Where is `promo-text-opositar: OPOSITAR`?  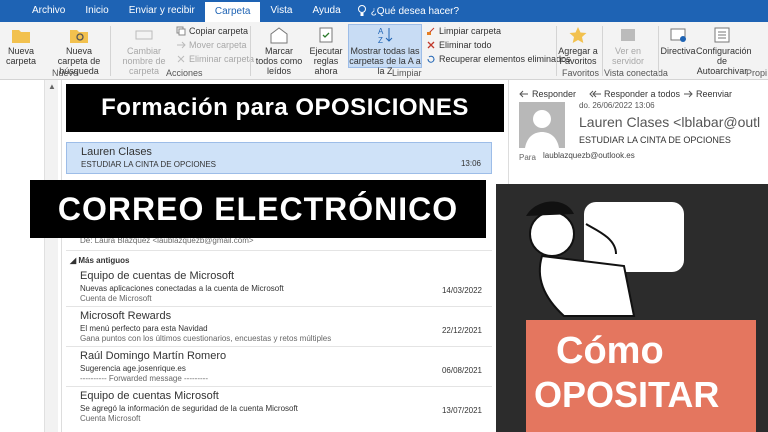 promo-text-opositar: OPOSITAR is located at coordinates (627, 394).